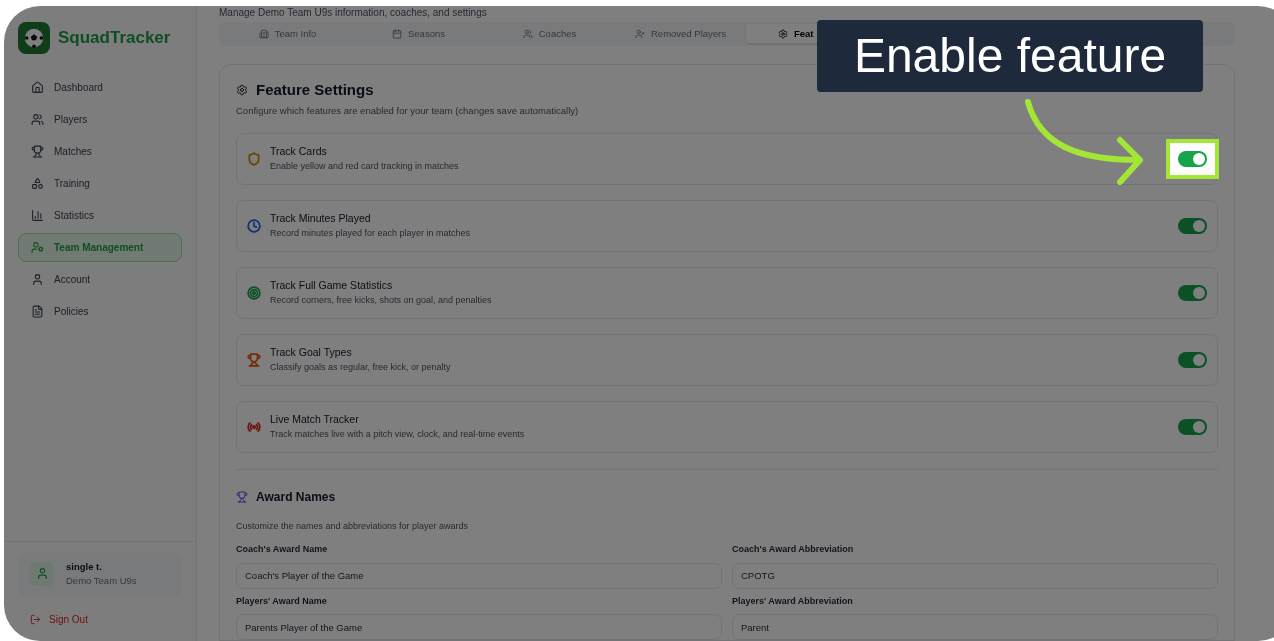  I want to click on sign-out-link: Sign Out, so click(59, 619).